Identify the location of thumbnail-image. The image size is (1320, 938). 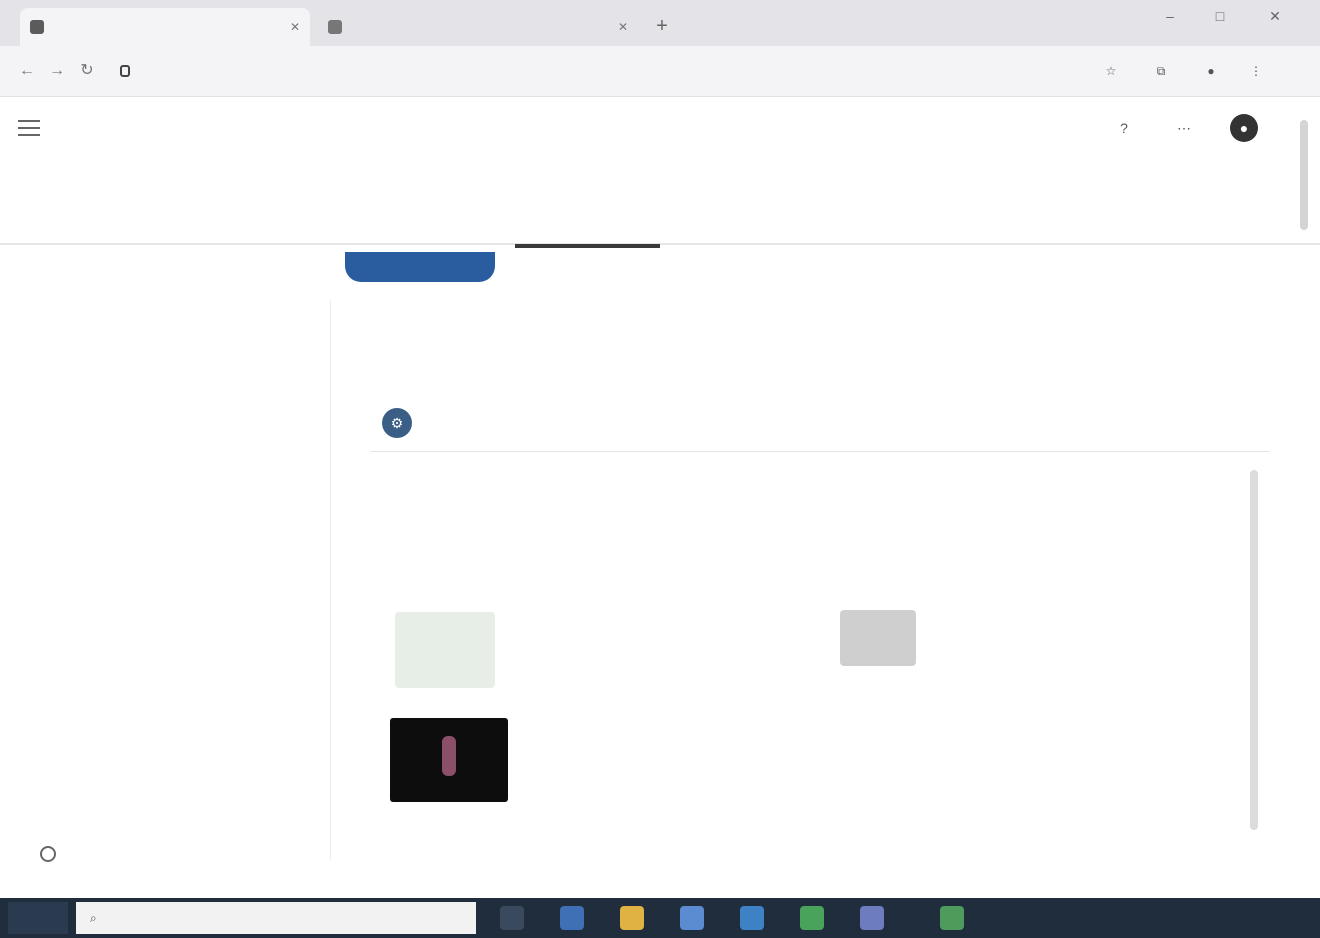
(445, 650).